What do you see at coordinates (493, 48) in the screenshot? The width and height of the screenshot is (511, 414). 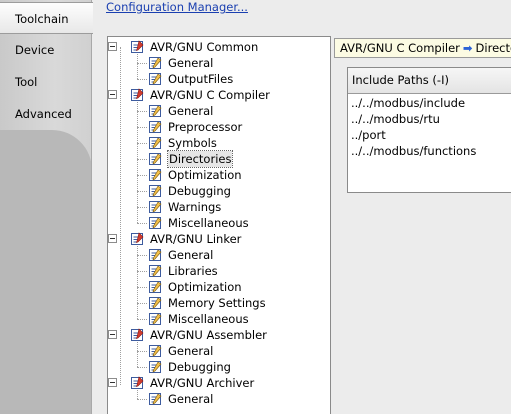 I see `breadcrumb-current: Directories` at bounding box center [493, 48].